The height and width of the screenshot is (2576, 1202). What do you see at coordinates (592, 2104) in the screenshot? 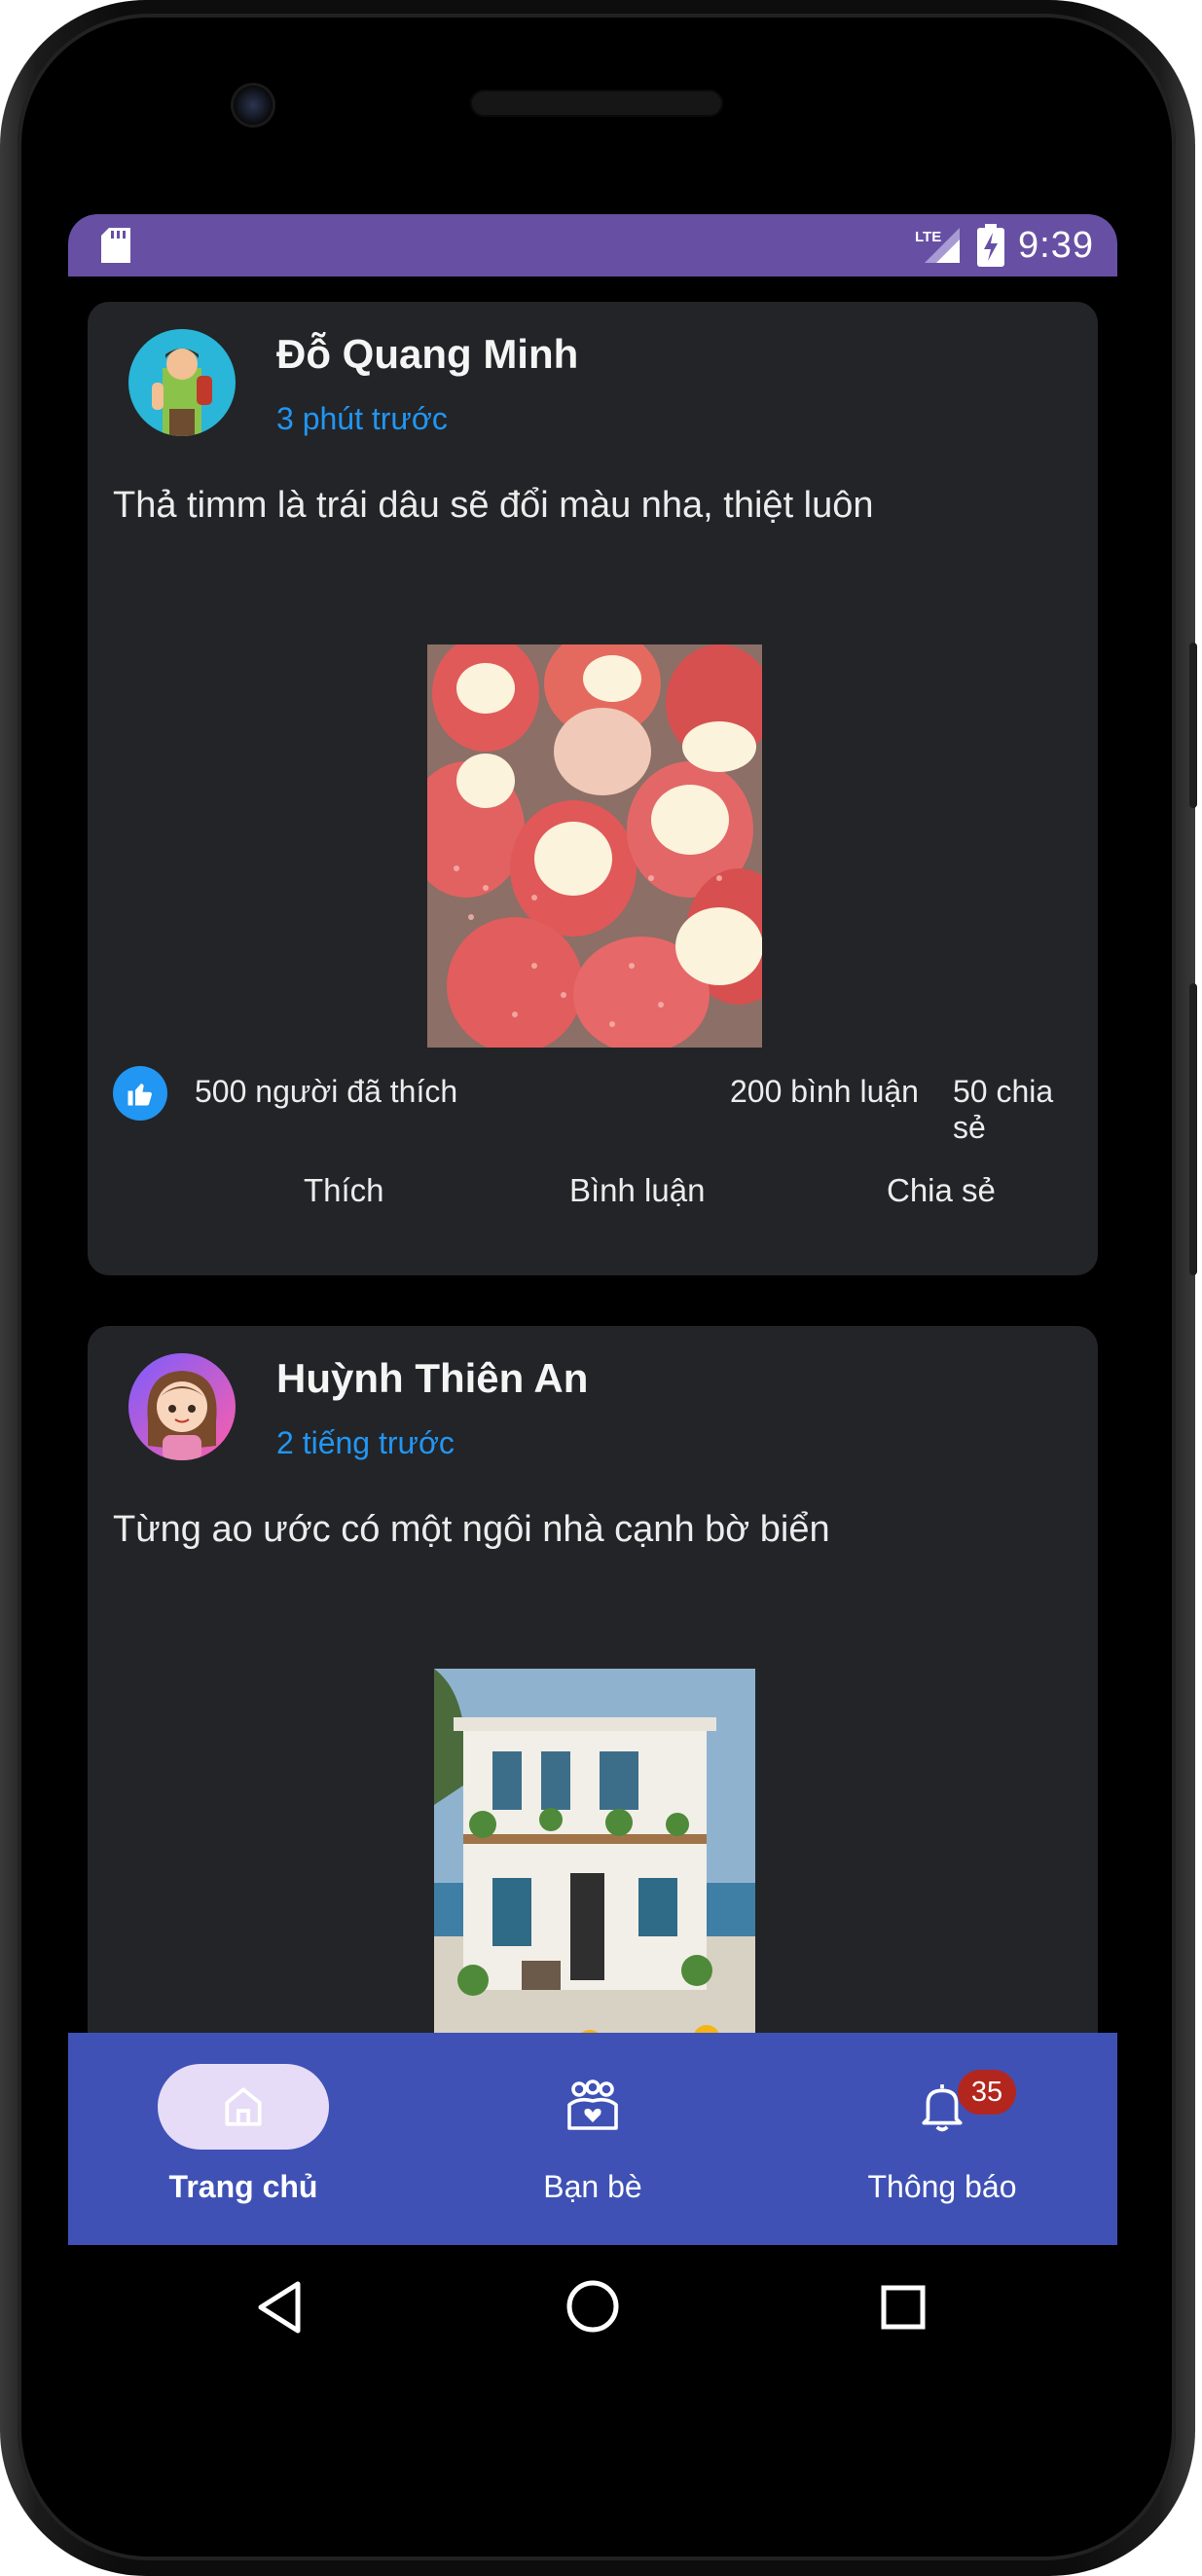
I see `friends-icon` at bounding box center [592, 2104].